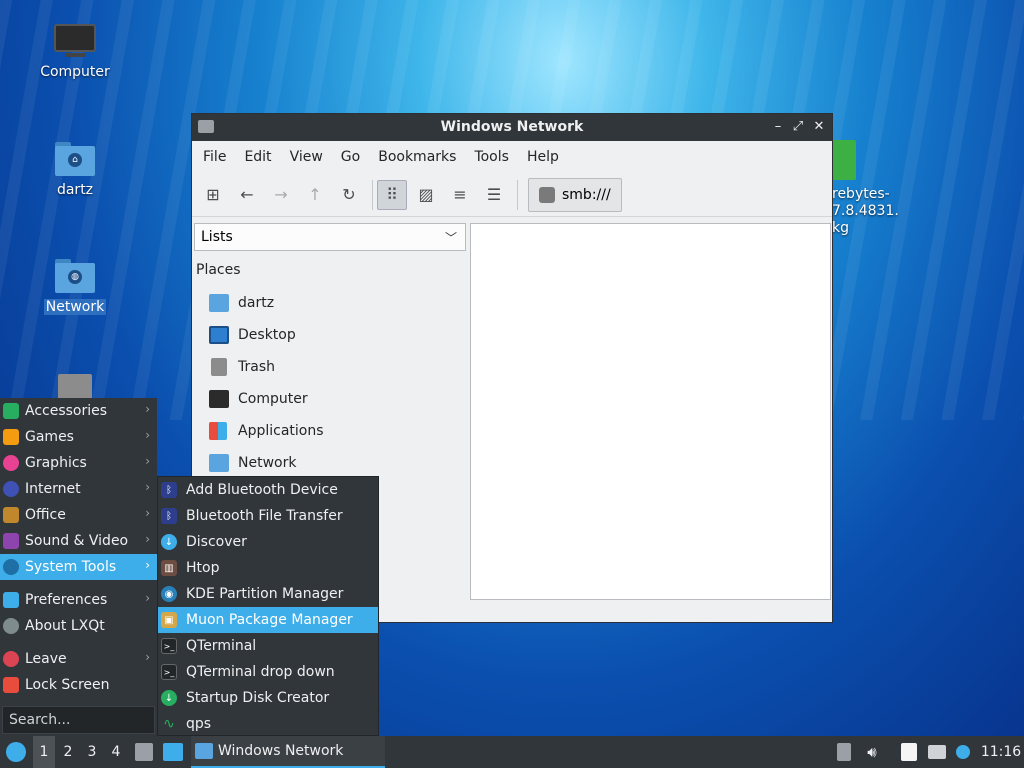 This screenshot has width=1024, height=768. I want to click on menu-item-preferences: Preferences ›, so click(78, 600).